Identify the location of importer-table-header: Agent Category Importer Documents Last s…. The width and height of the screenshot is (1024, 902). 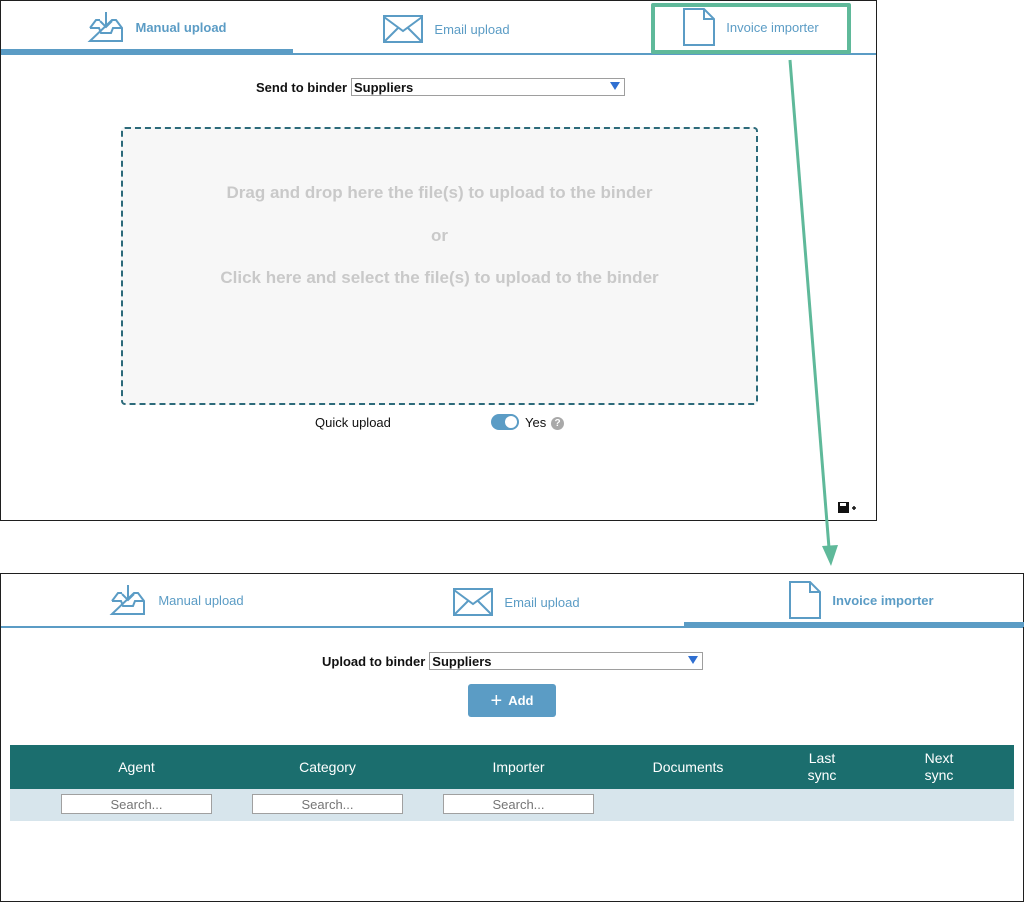
(512, 767).